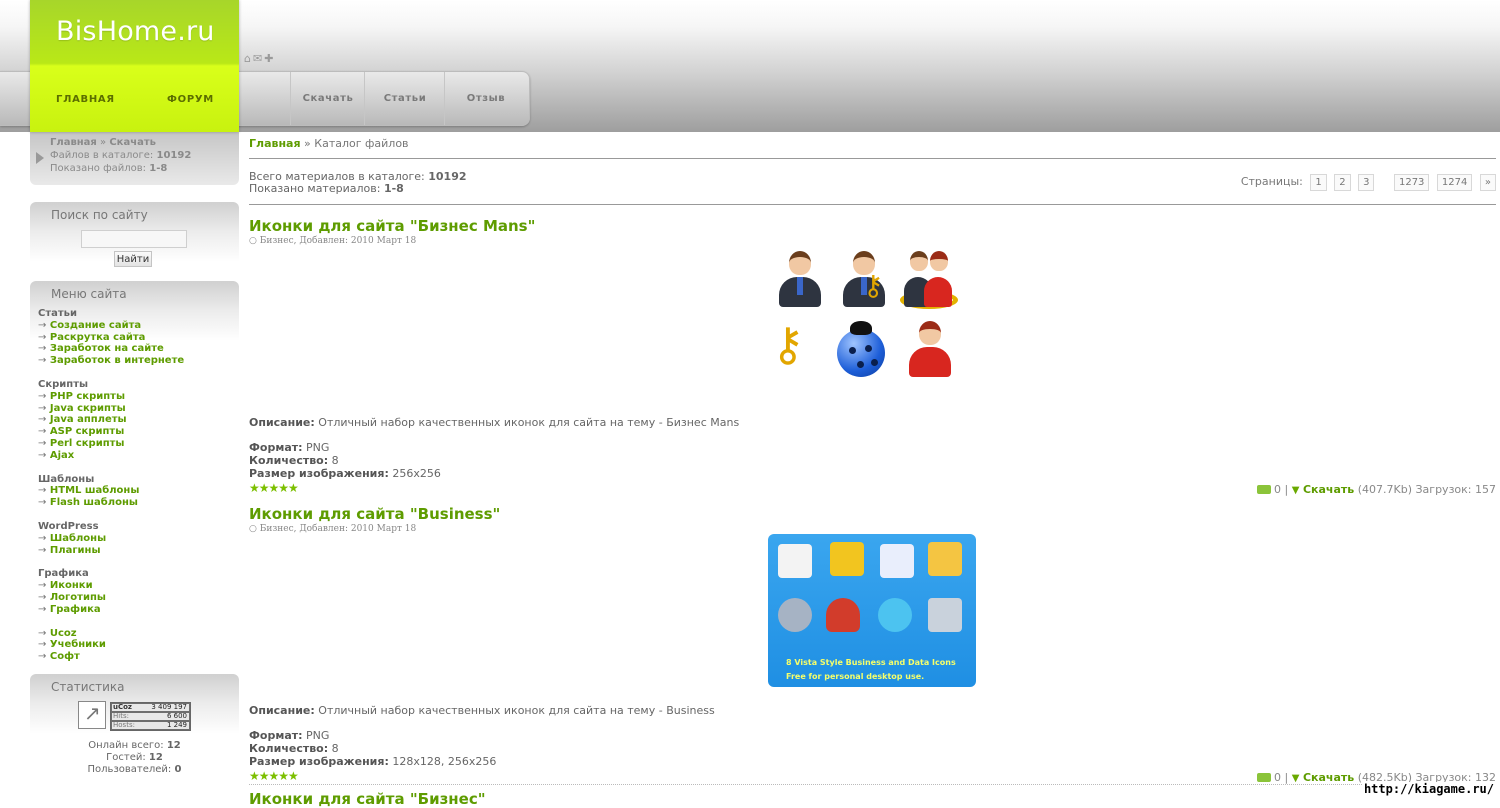 The width and height of the screenshot is (1500, 808). Describe the element at coordinates (269, 58) in the screenshot. I see `add-icon: ✚` at that location.